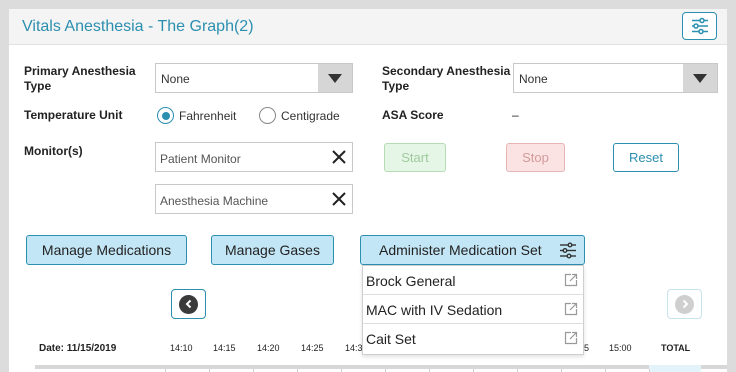 The width and height of the screenshot is (736, 372). I want to click on reset-button: Reset, so click(646, 157).